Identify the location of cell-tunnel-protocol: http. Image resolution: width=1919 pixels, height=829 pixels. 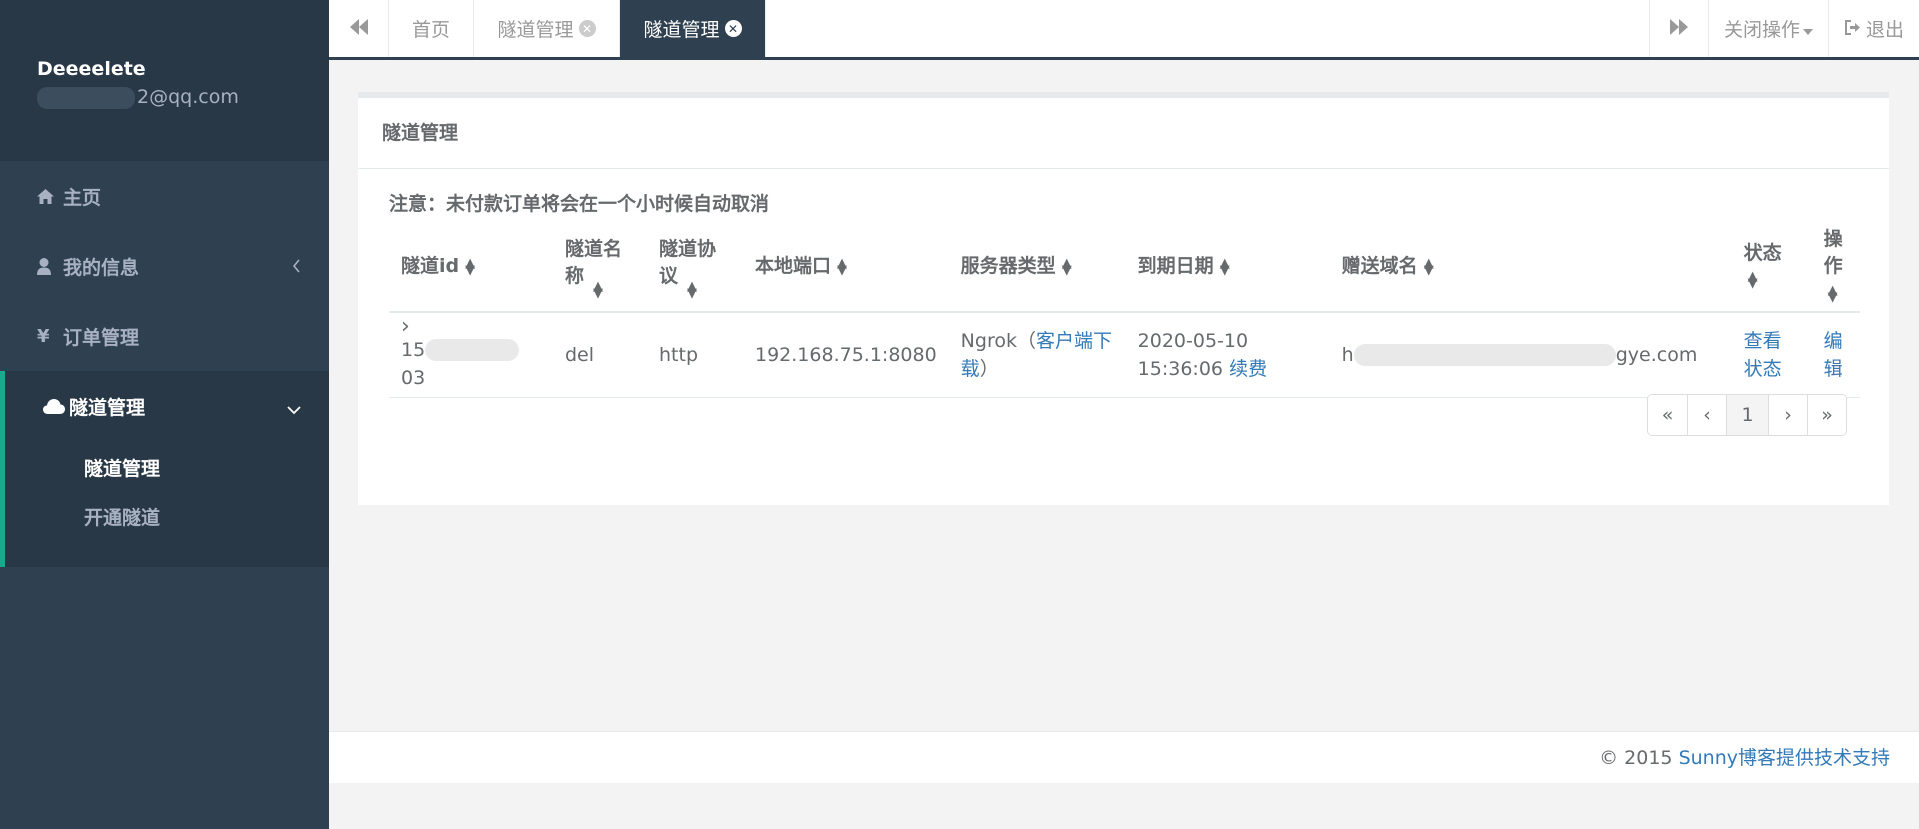
(695, 355).